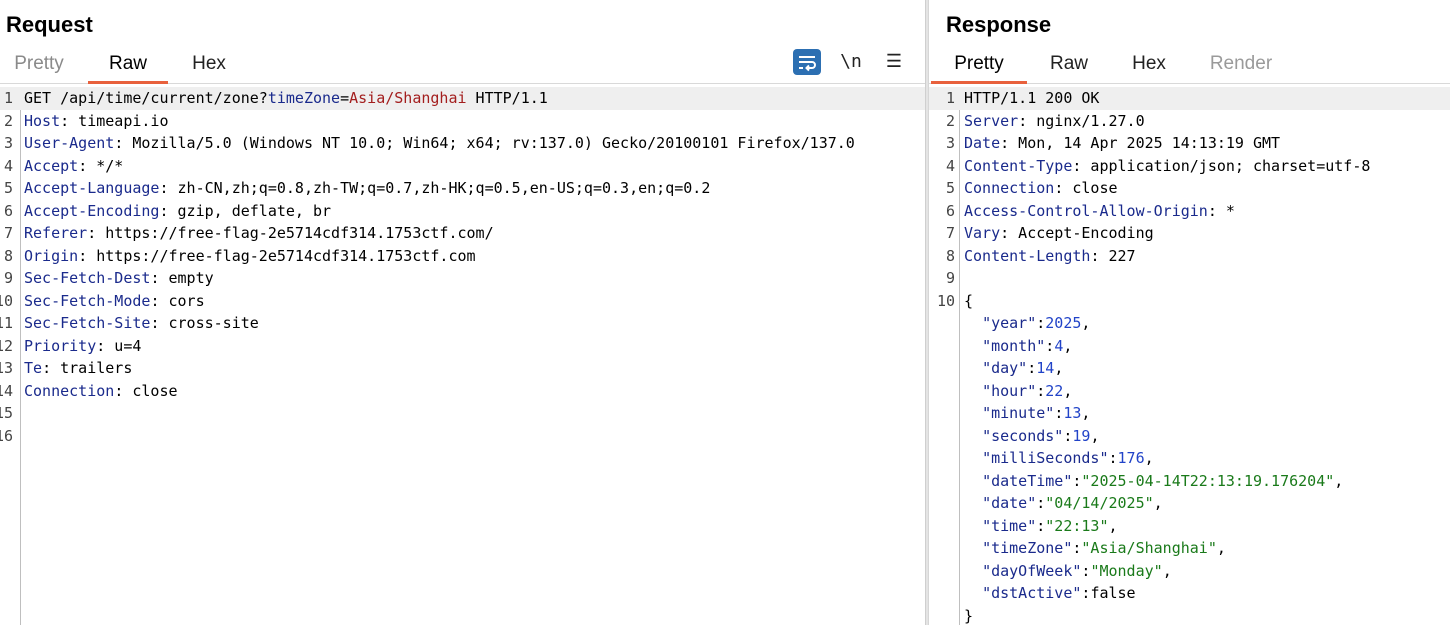 This screenshot has height=625, width=1450. What do you see at coordinates (462, 121) in the screenshot?
I see `request-line: 2 Host: timeapi.io` at bounding box center [462, 121].